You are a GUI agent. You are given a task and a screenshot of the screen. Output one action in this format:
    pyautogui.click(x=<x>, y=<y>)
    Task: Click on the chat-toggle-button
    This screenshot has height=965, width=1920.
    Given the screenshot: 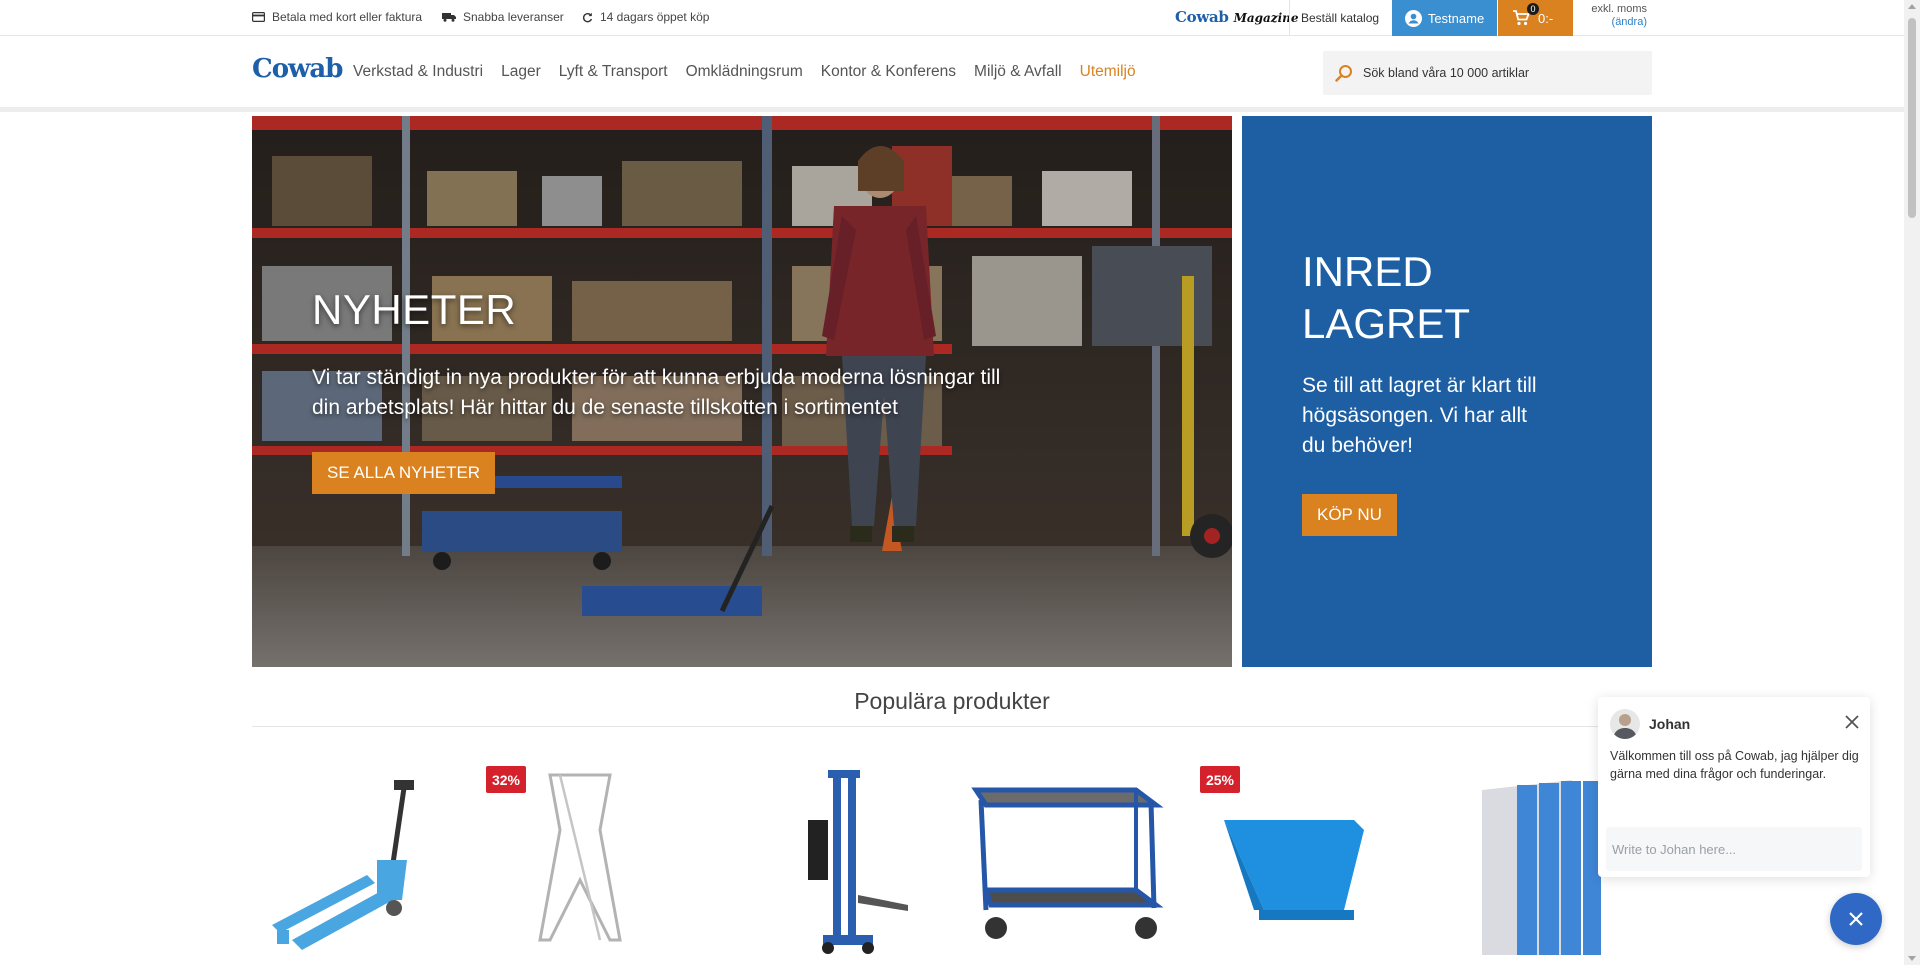 What is the action you would take?
    pyautogui.click(x=1856, y=919)
    